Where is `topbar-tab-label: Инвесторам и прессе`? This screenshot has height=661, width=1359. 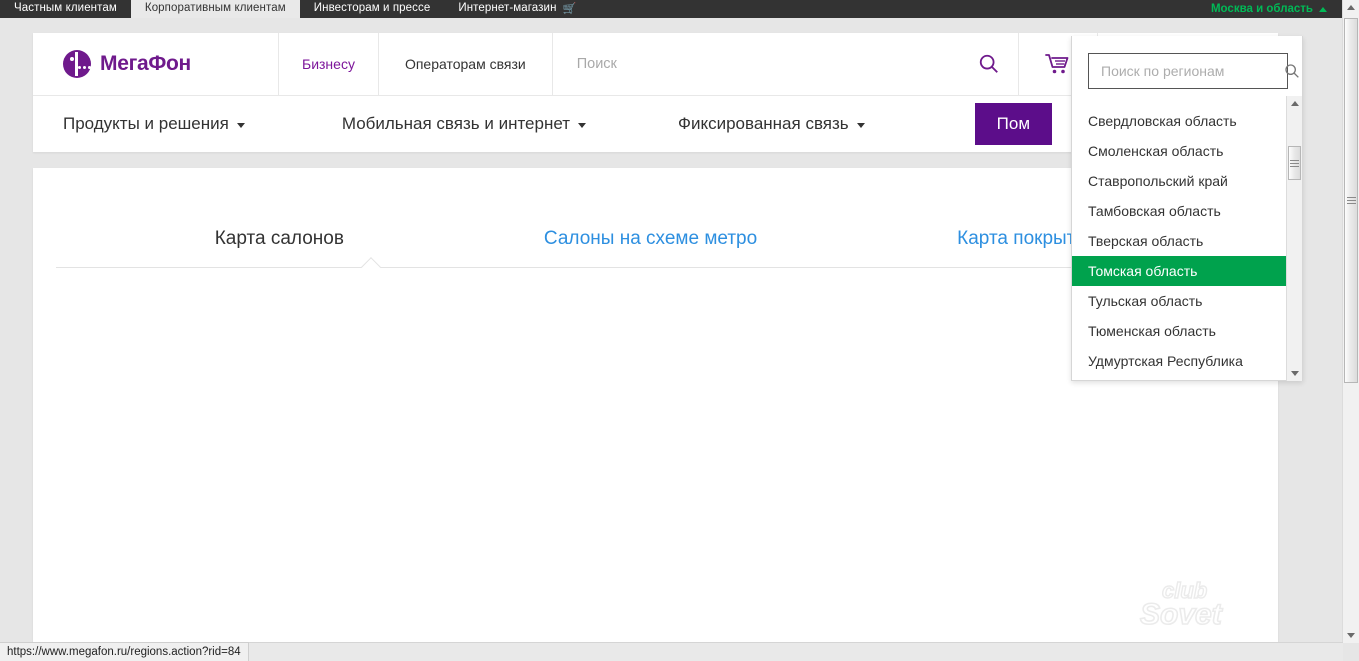 topbar-tab-label: Инвесторам и прессе is located at coordinates (372, 8).